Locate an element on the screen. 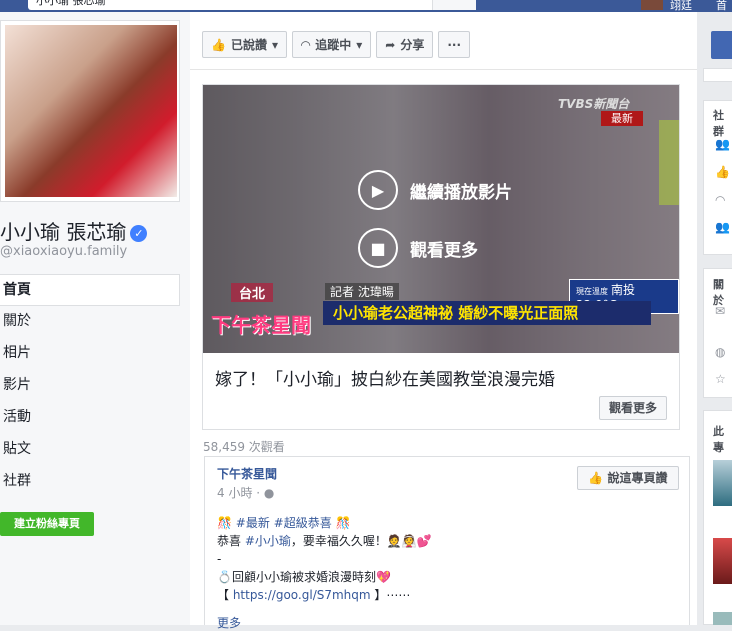 This screenshot has width=732, height=631. more-options-button: ··· is located at coordinates (454, 44).